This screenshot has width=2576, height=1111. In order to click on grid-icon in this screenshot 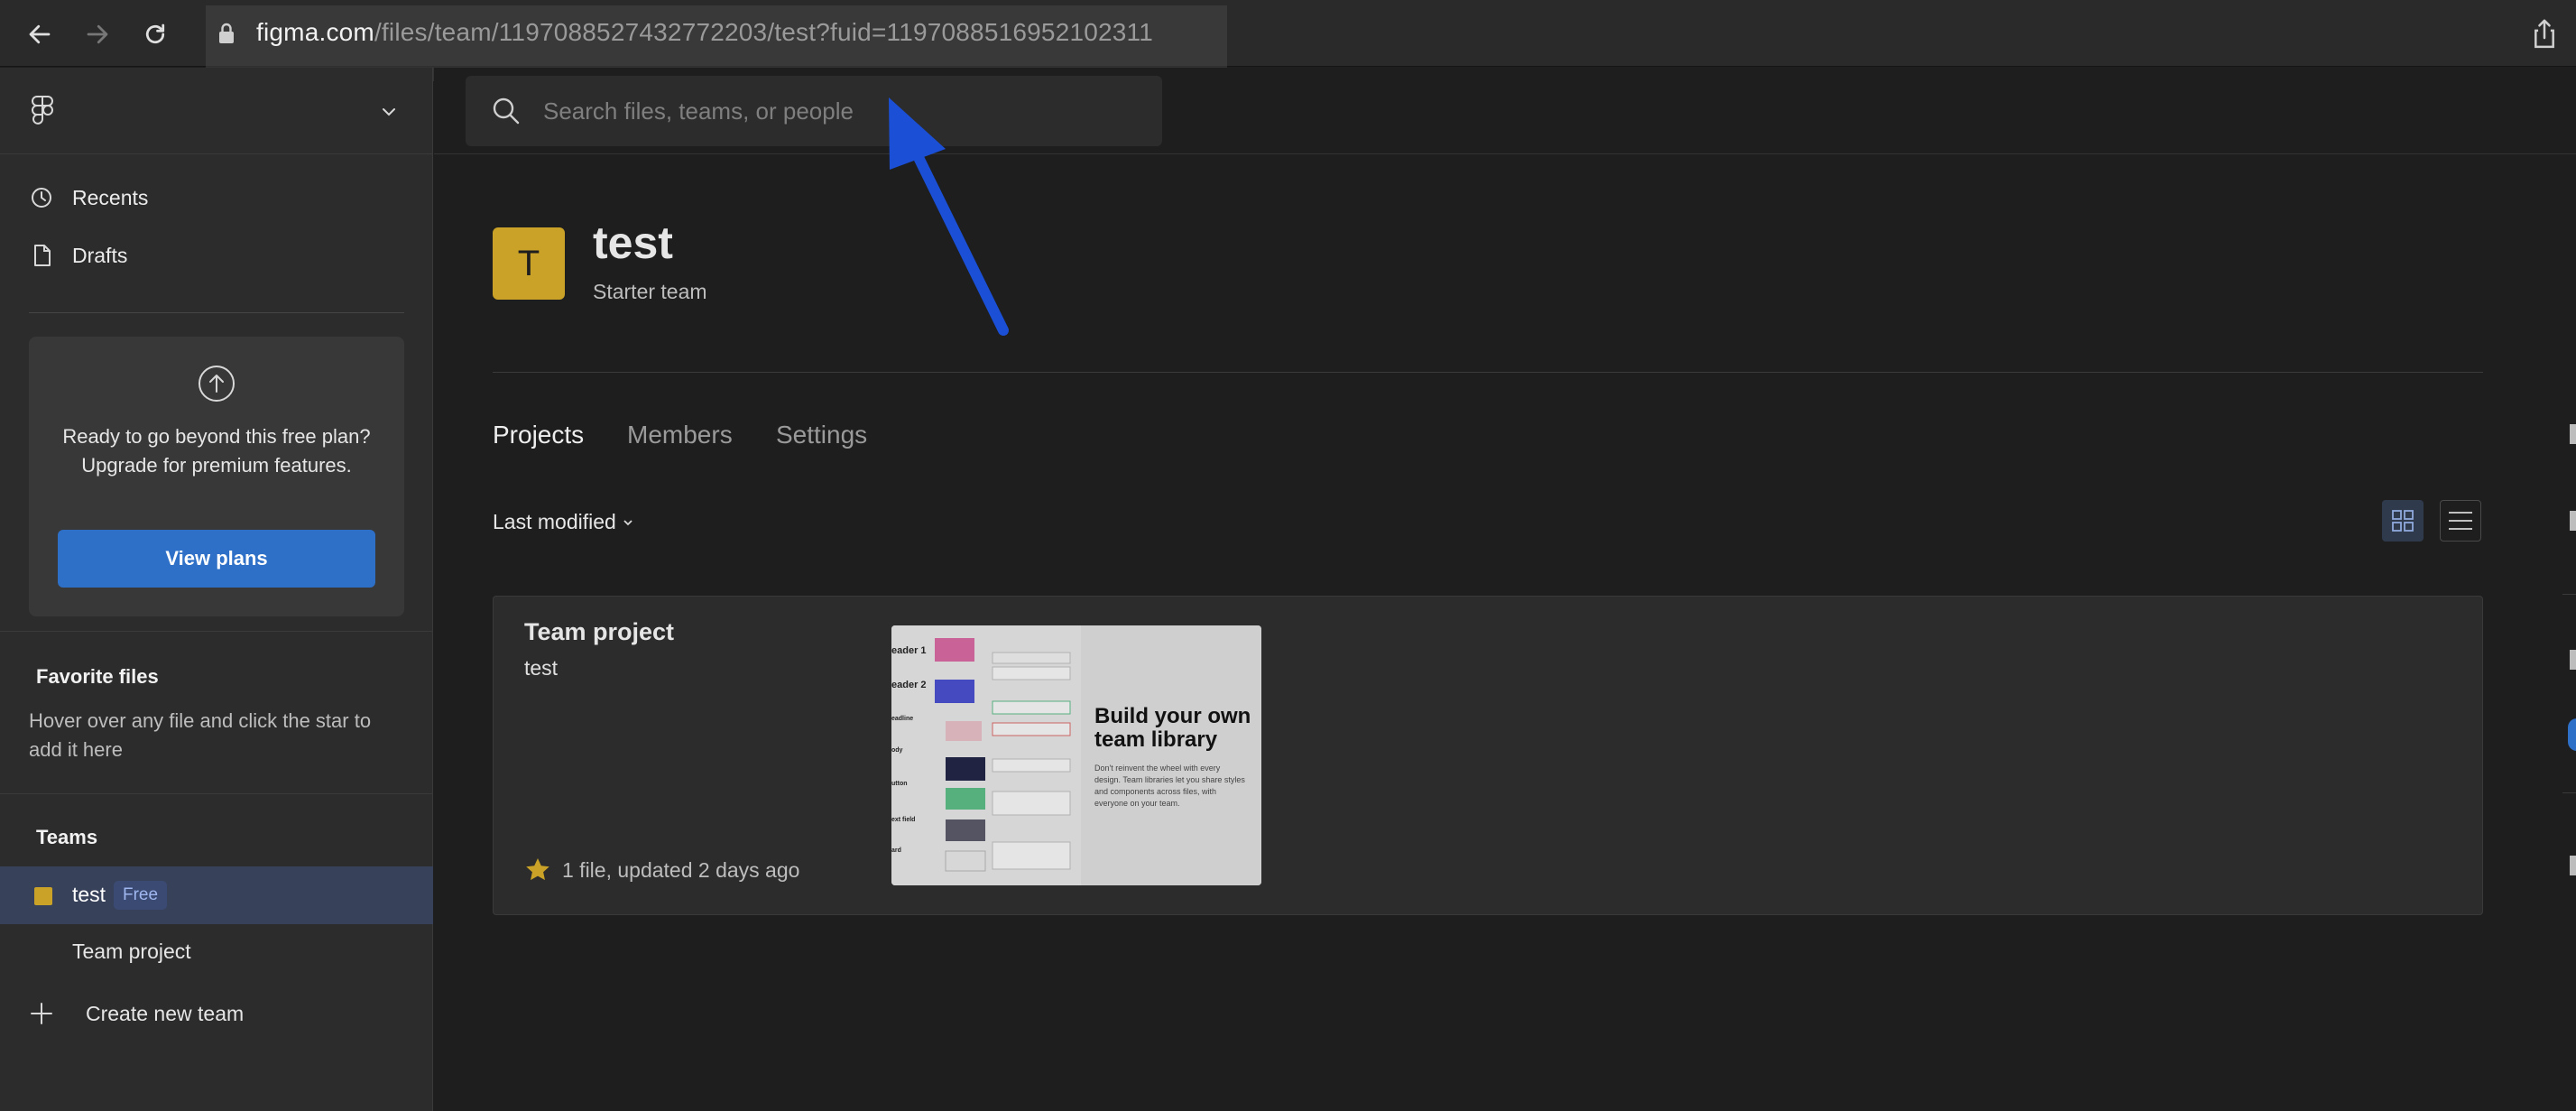, I will do `click(2403, 521)`.